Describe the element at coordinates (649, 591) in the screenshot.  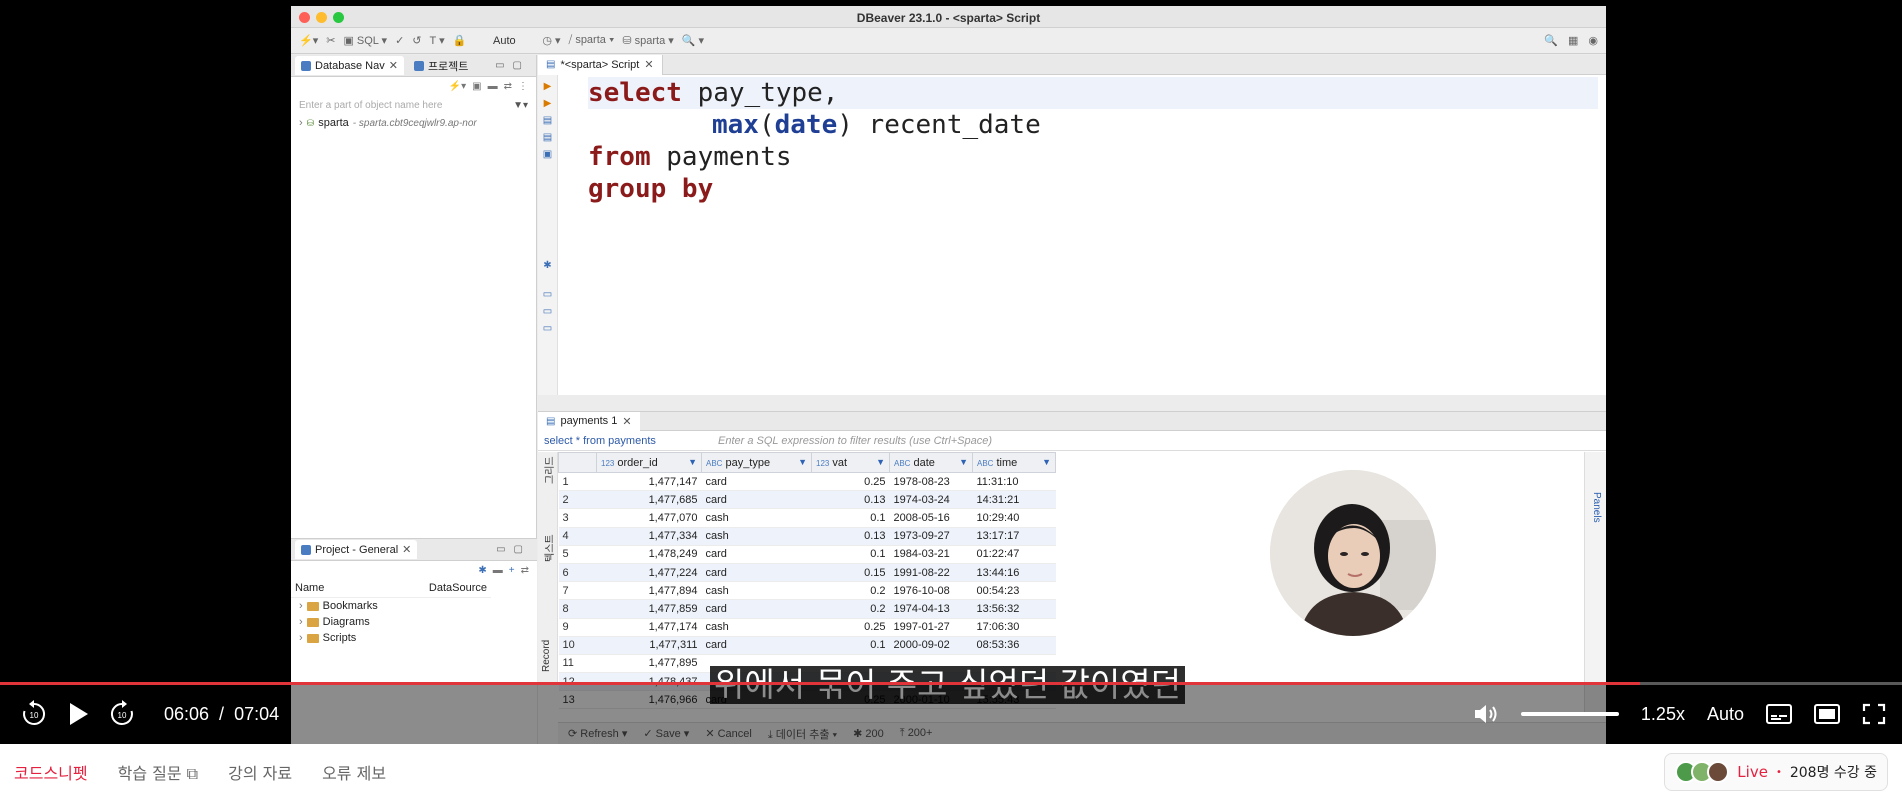
I see `cell-order-id: 1,477,894` at that location.